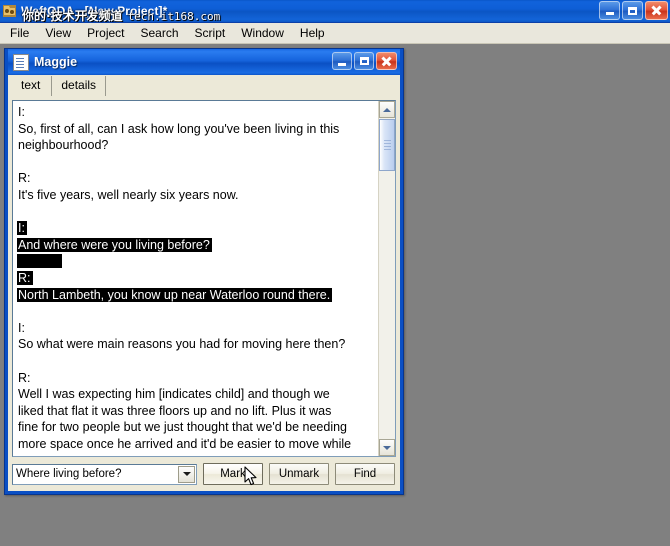 The height and width of the screenshot is (546, 670). Describe the element at coordinates (94, 11) in the screenshot. I see `app-title: WeftQDA - [New Project]*` at that location.